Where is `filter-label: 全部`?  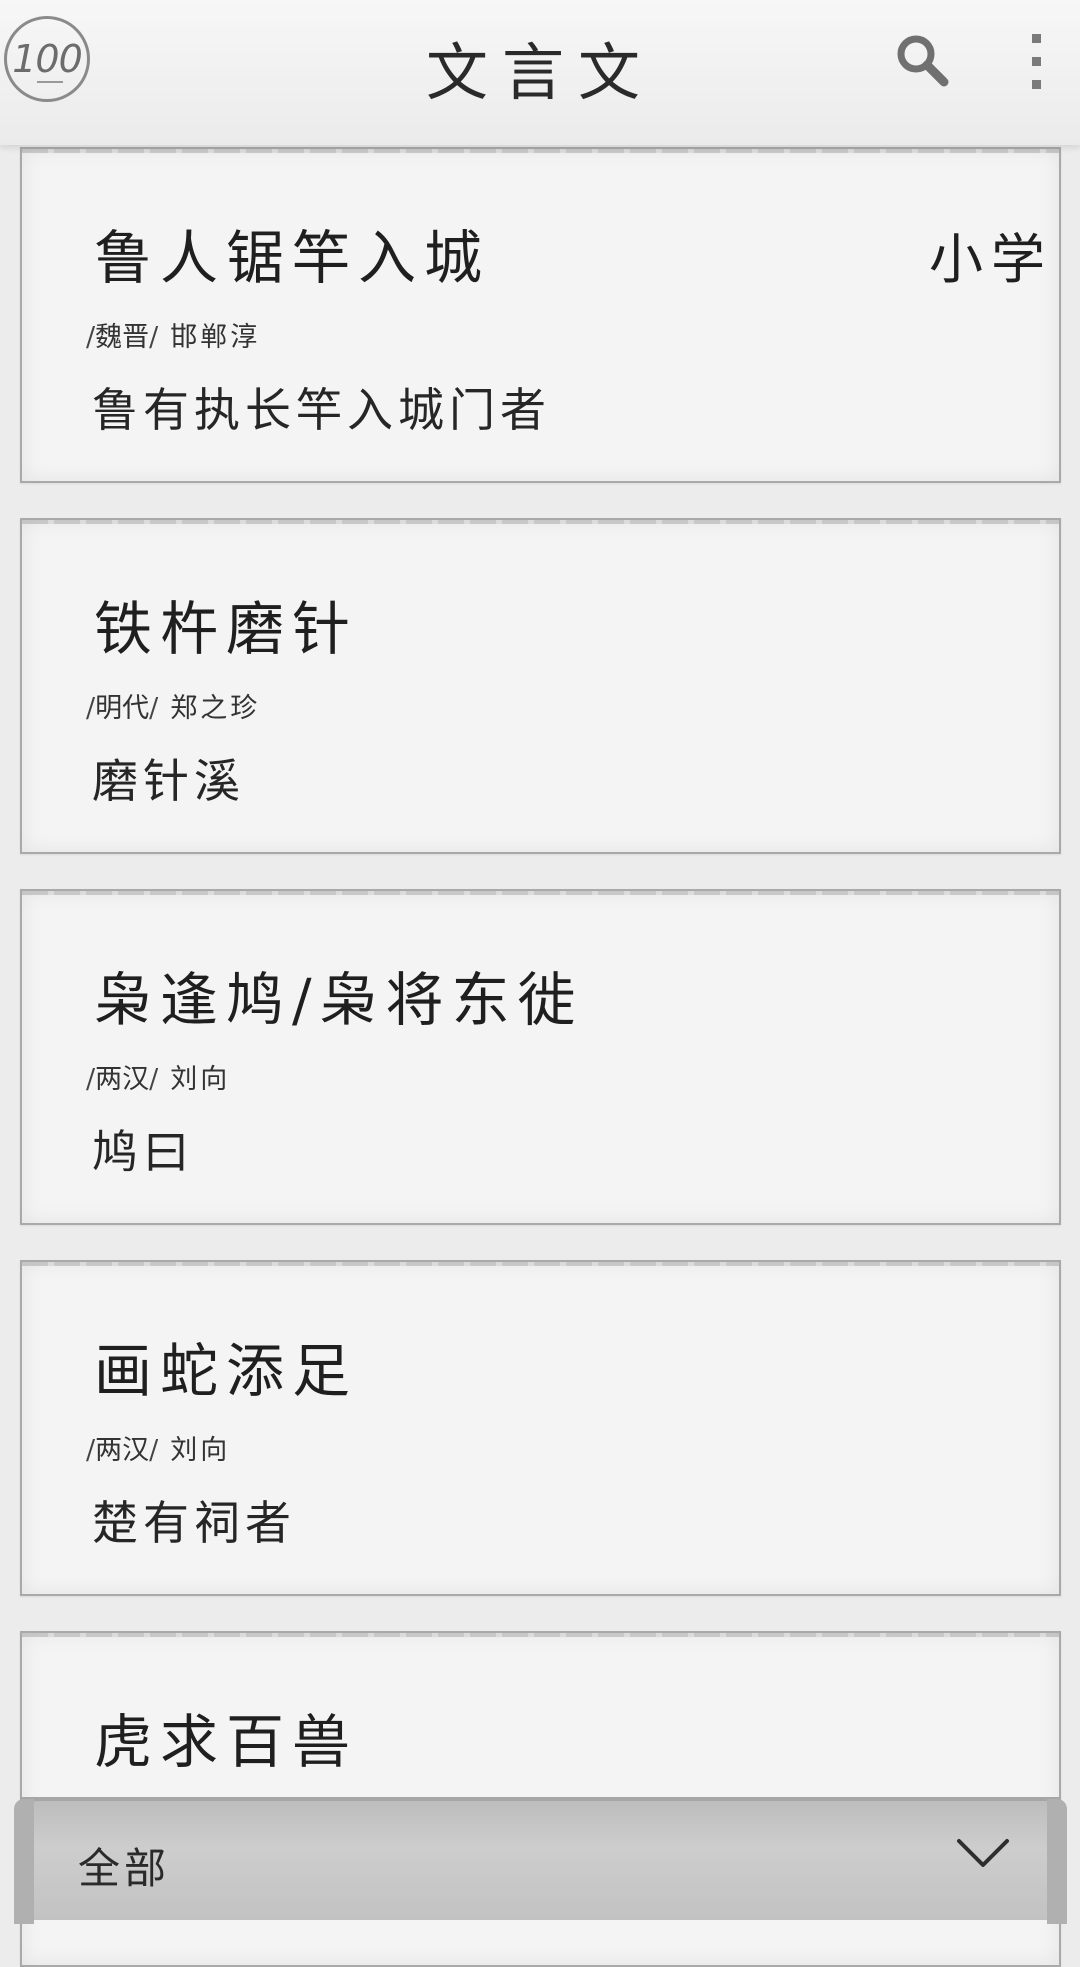
filter-label: 全部 is located at coordinates (124, 1868).